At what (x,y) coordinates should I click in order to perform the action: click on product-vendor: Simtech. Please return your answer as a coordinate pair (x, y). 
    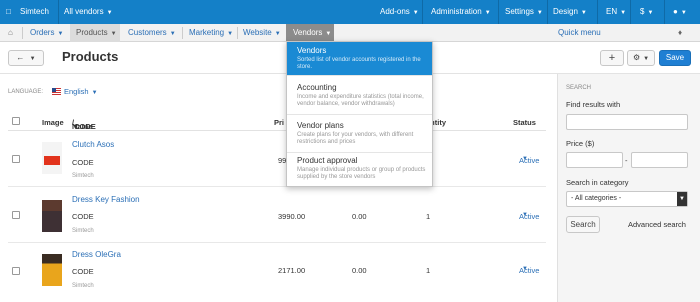
    Looking at the image, I should click on (83, 231).